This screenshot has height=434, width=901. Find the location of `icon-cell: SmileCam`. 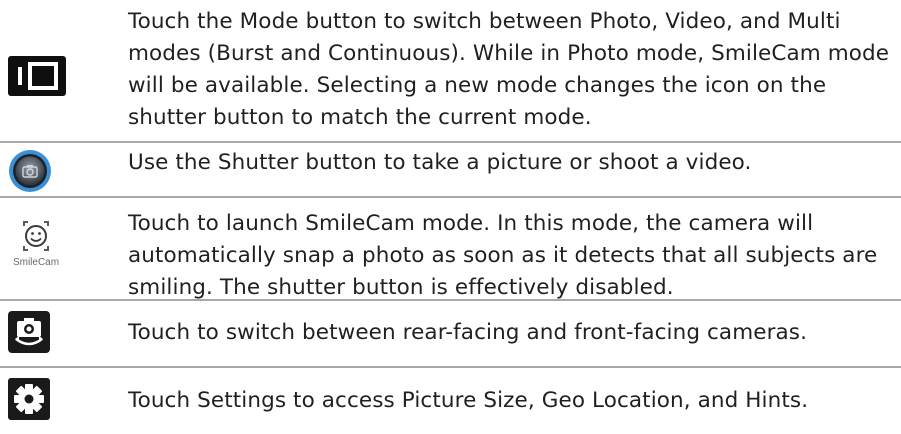

icon-cell: SmileCam is located at coordinates (60, 248).